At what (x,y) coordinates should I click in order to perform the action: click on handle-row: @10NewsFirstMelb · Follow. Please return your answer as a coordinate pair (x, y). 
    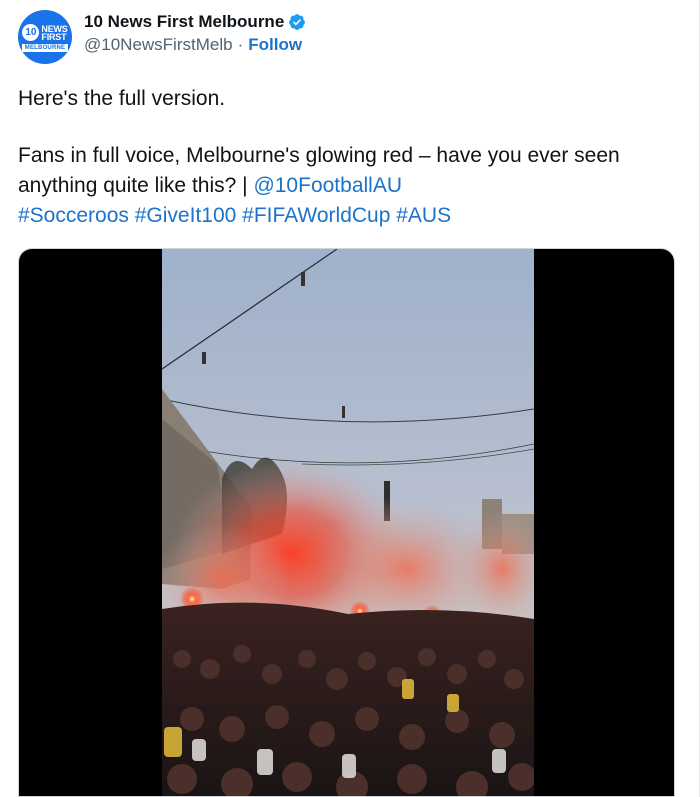
    Looking at the image, I should click on (195, 45).